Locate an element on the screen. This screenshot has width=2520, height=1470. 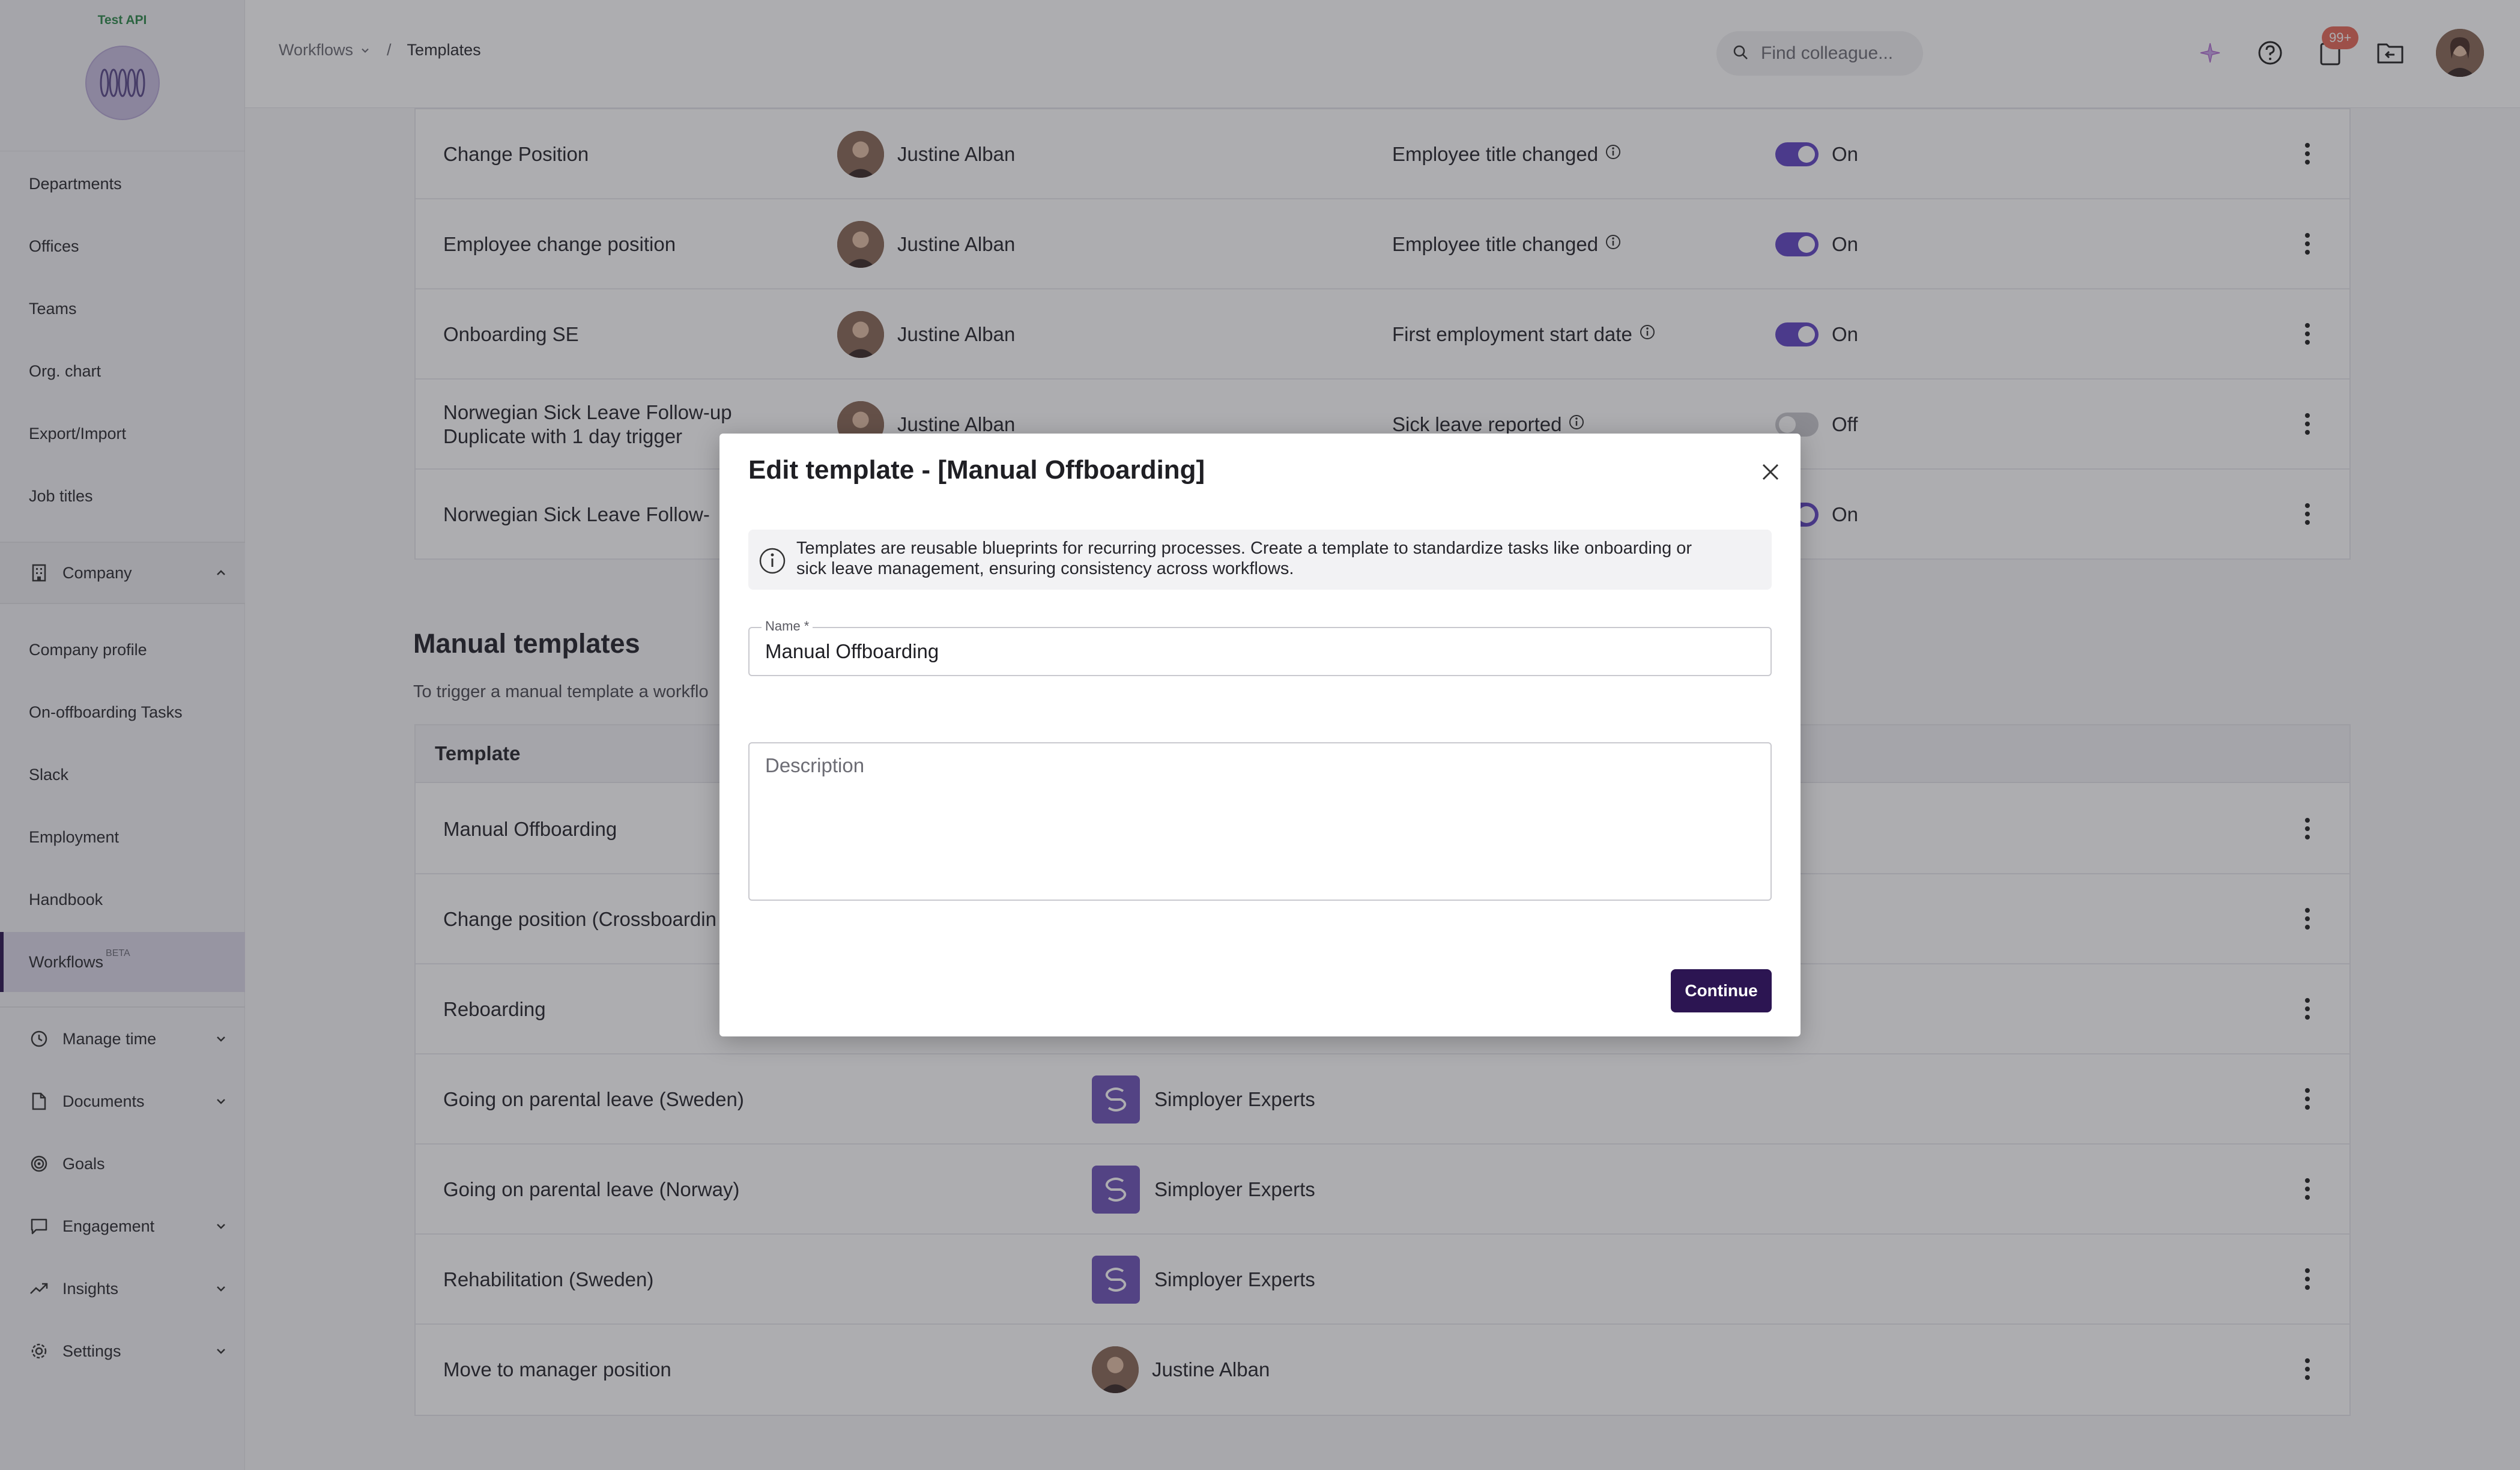
dialog-title: Edit template - [Manual Offboarding] is located at coordinates (977, 470).